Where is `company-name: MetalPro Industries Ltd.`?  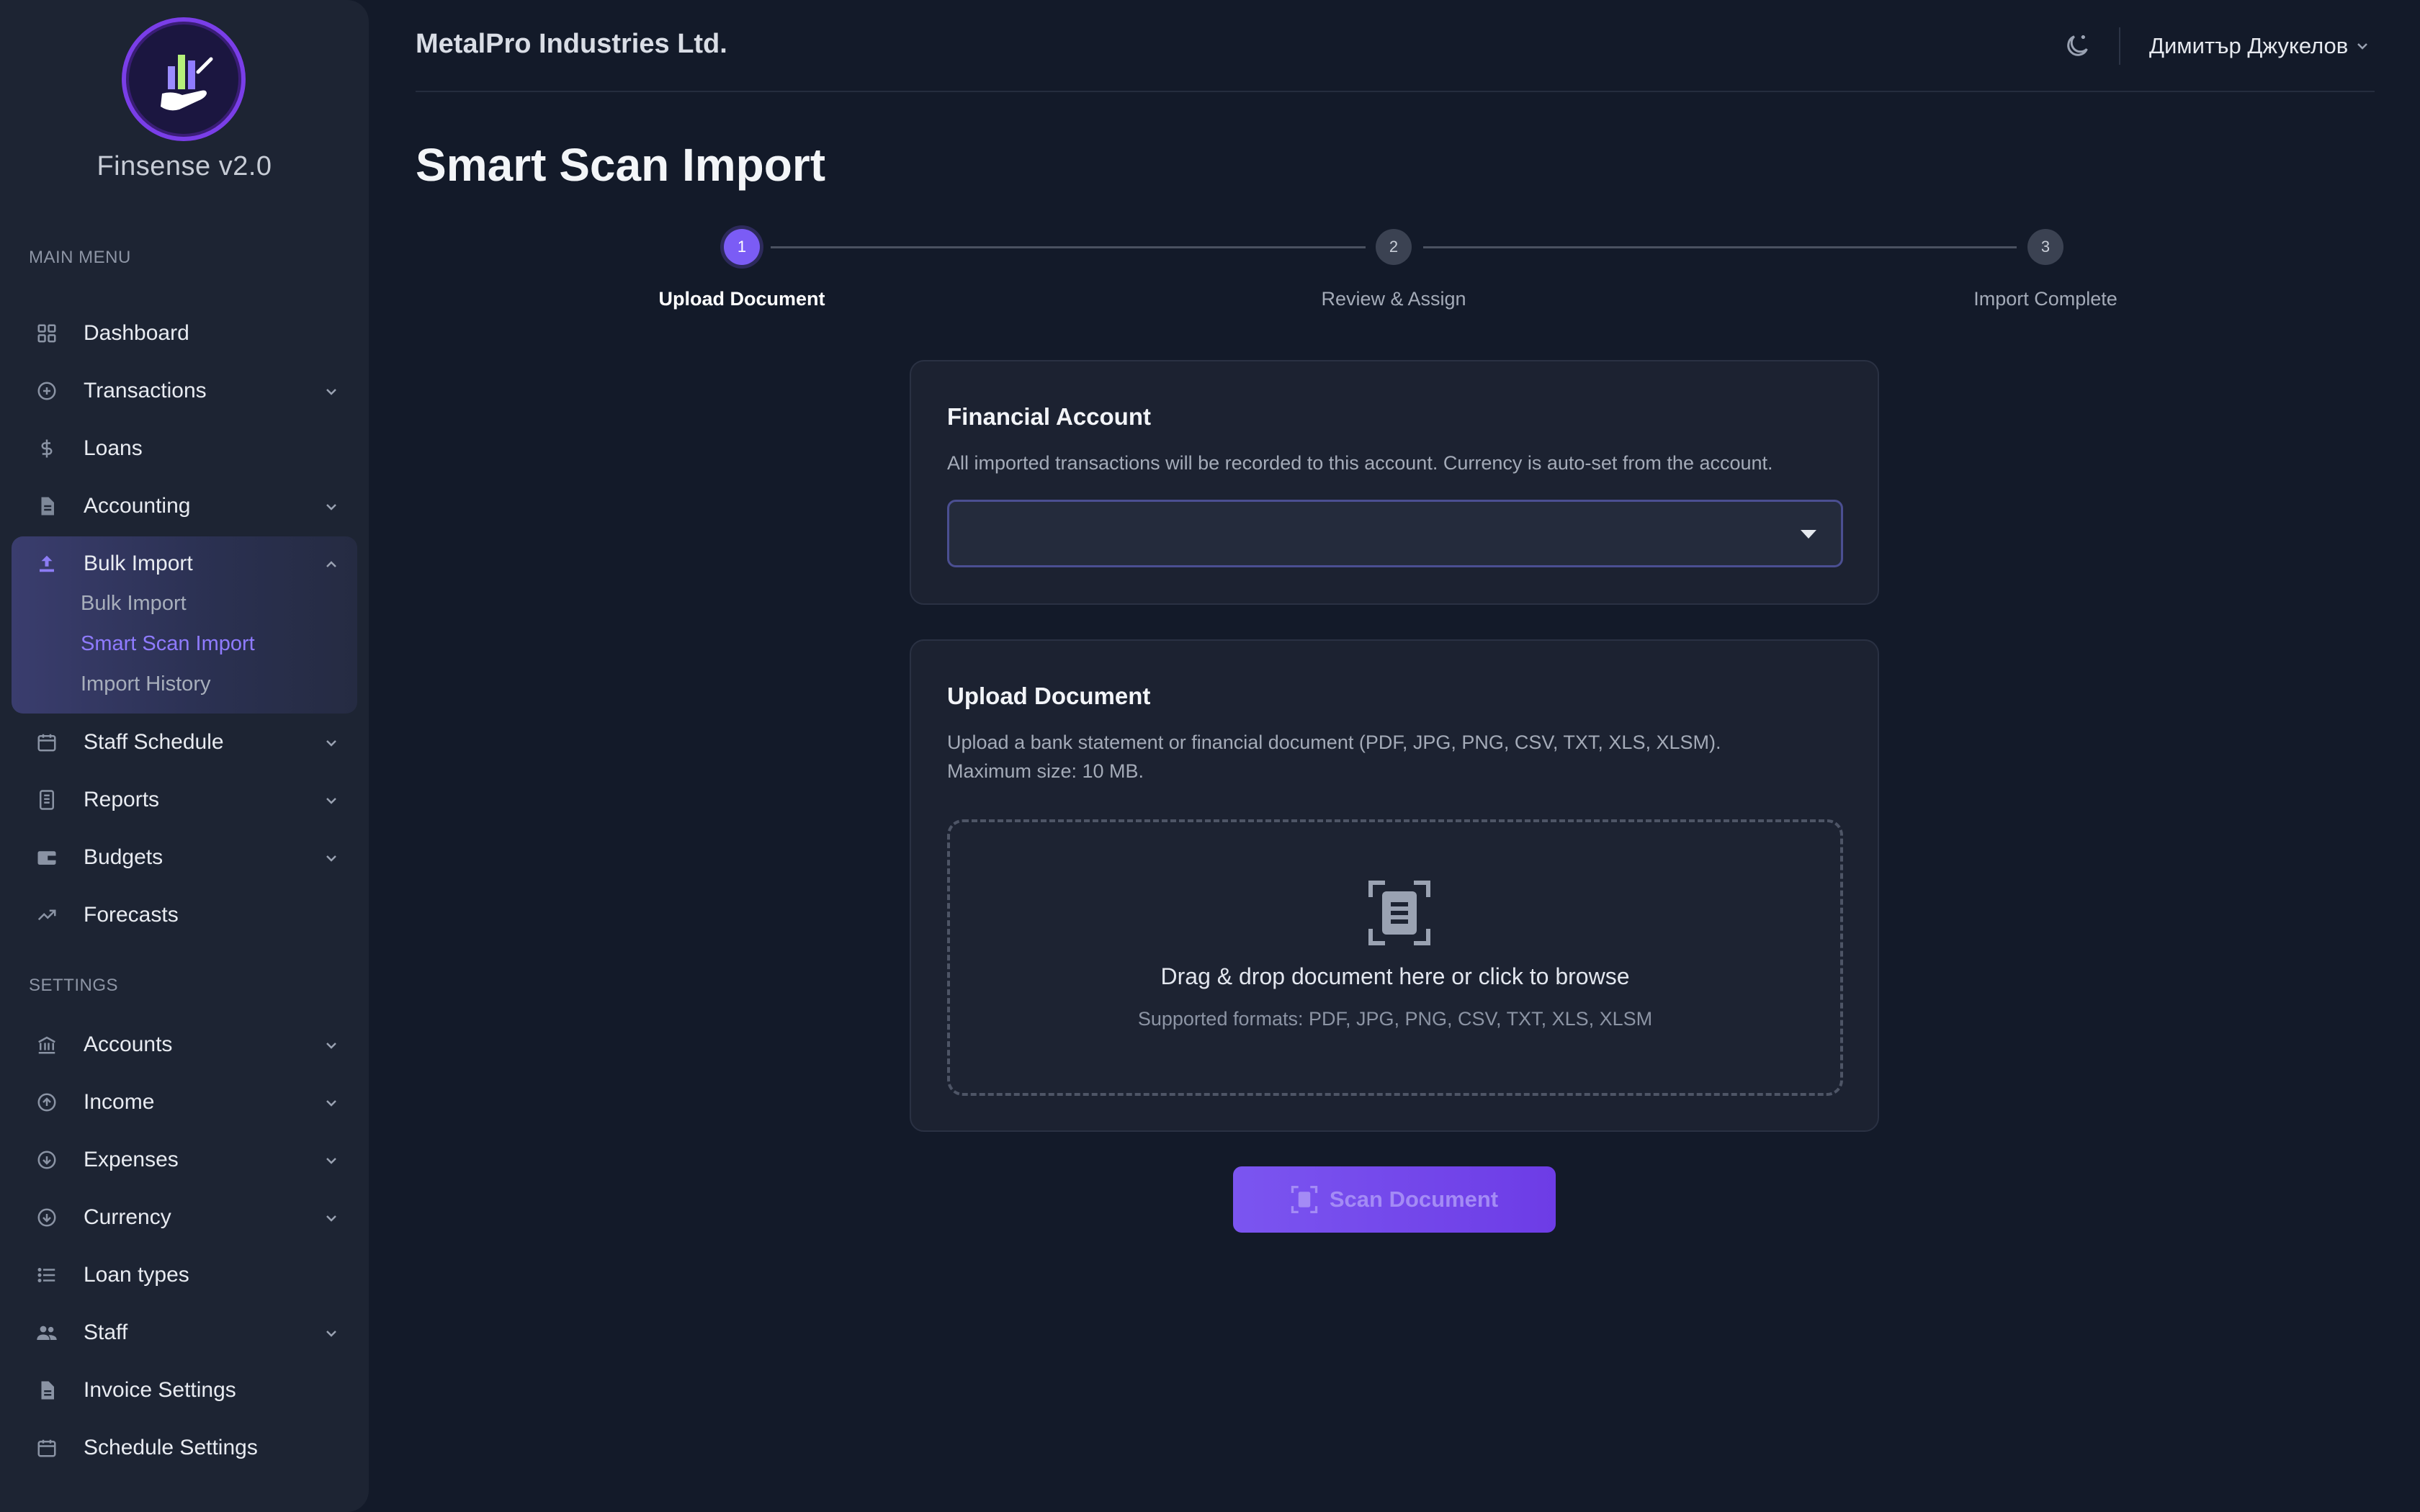 company-name: MetalPro Industries Ltd. is located at coordinates (571, 44).